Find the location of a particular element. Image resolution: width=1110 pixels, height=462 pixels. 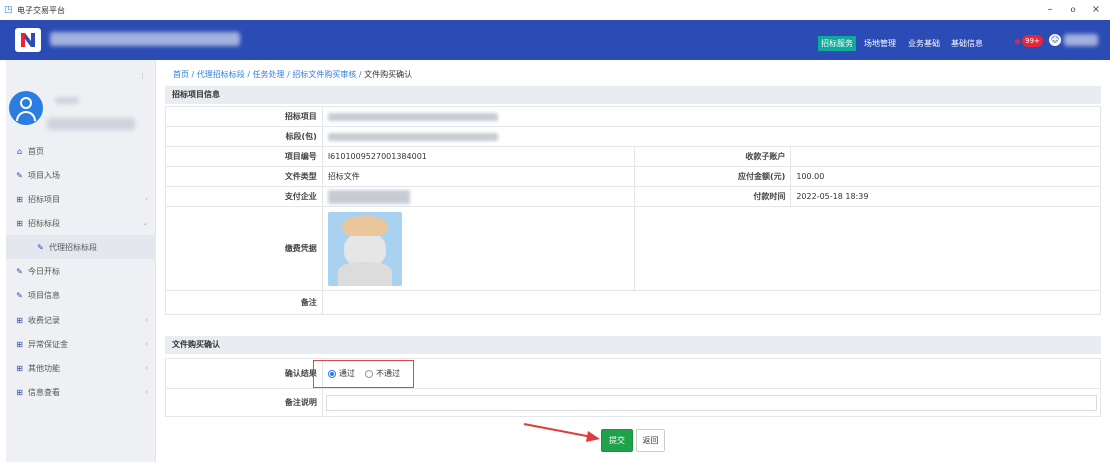

value-payer is located at coordinates (478, 196).